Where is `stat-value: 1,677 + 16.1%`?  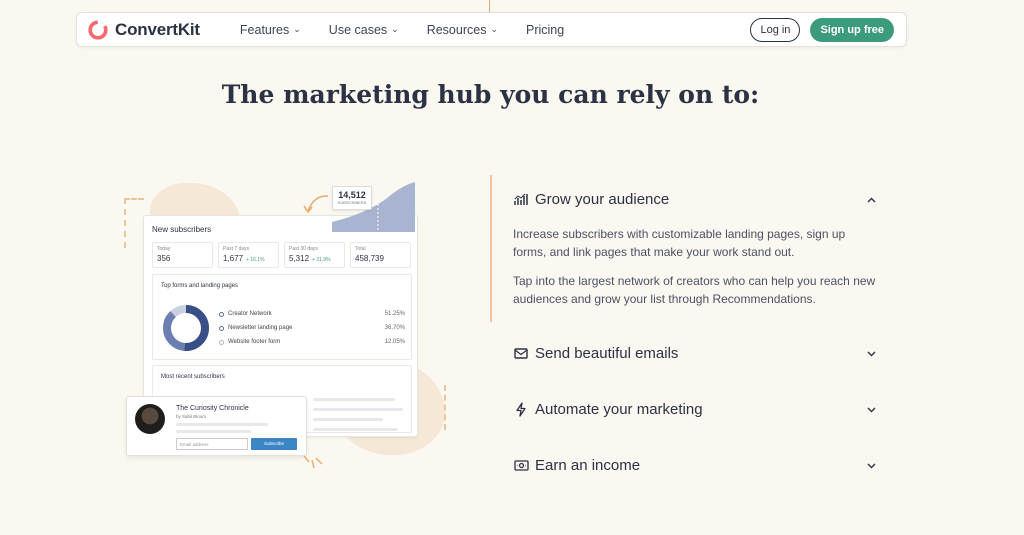 stat-value: 1,677 + 16.1% is located at coordinates (244, 258).